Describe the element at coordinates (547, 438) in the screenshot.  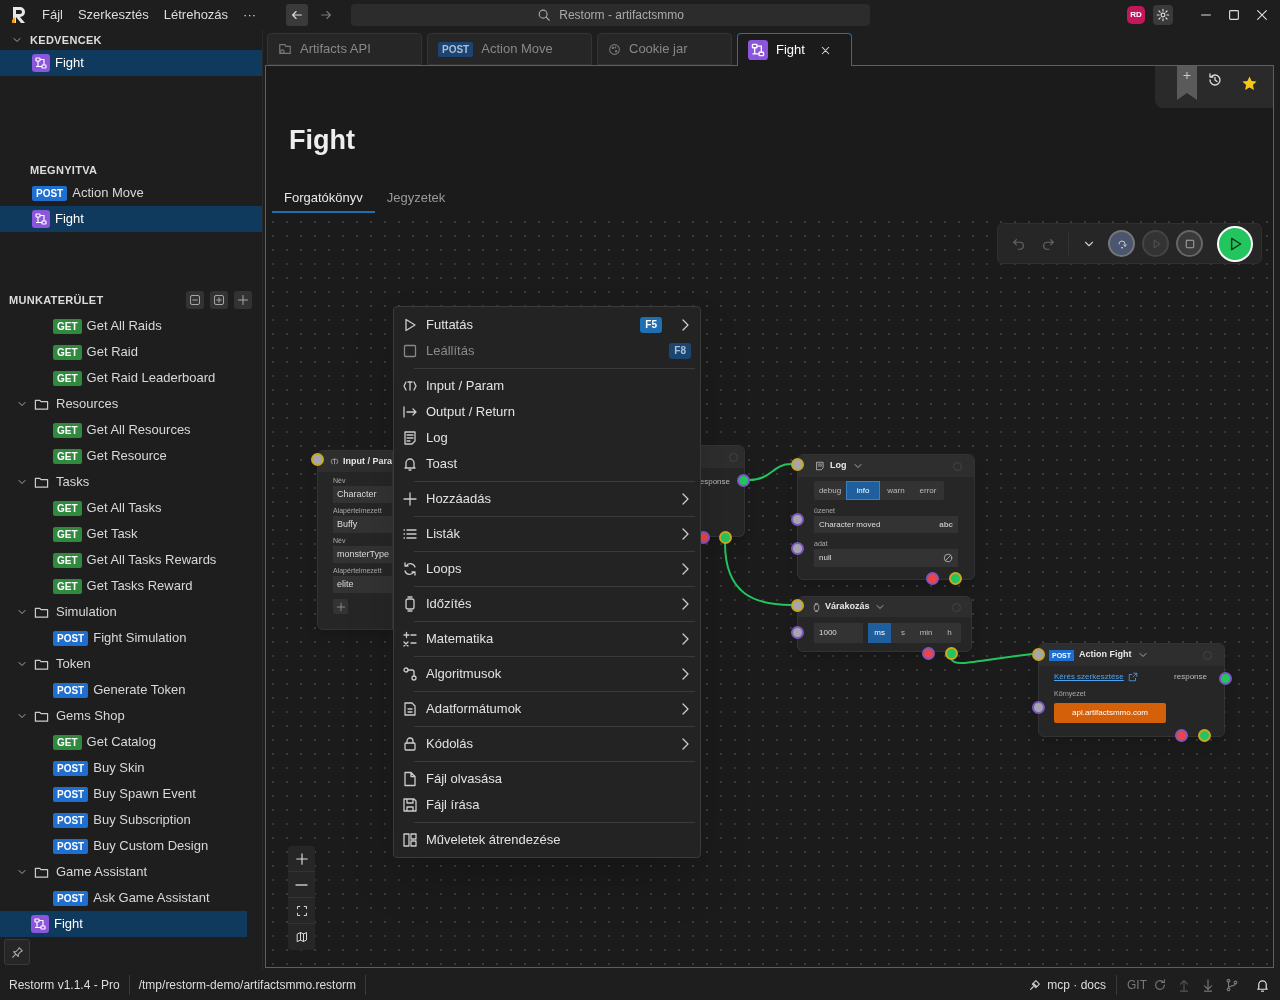
I see `menu-item: Log` at that location.